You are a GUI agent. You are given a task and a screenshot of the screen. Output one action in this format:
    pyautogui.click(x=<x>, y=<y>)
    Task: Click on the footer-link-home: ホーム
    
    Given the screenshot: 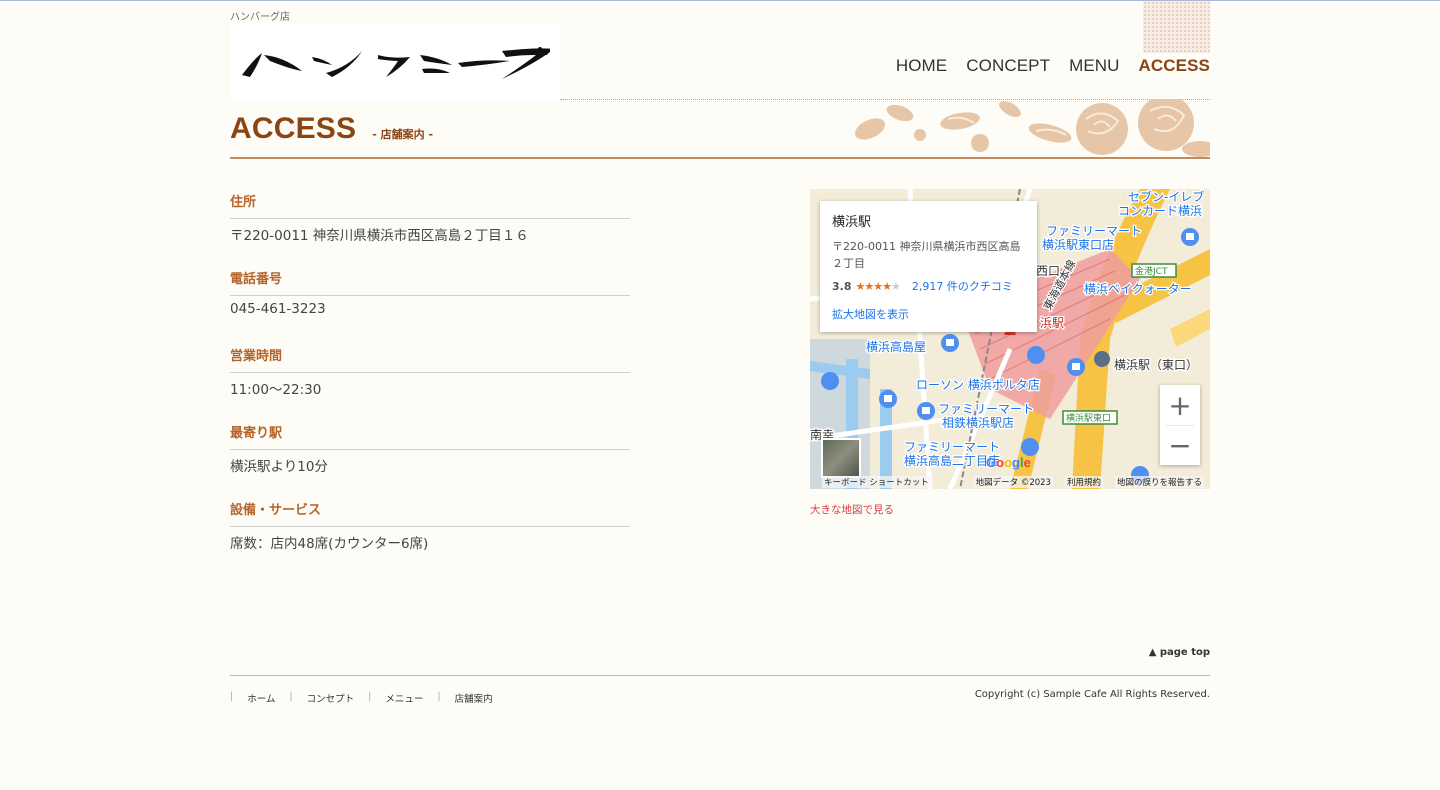 What is the action you would take?
    pyautogui.click(x=261, y=698)
    